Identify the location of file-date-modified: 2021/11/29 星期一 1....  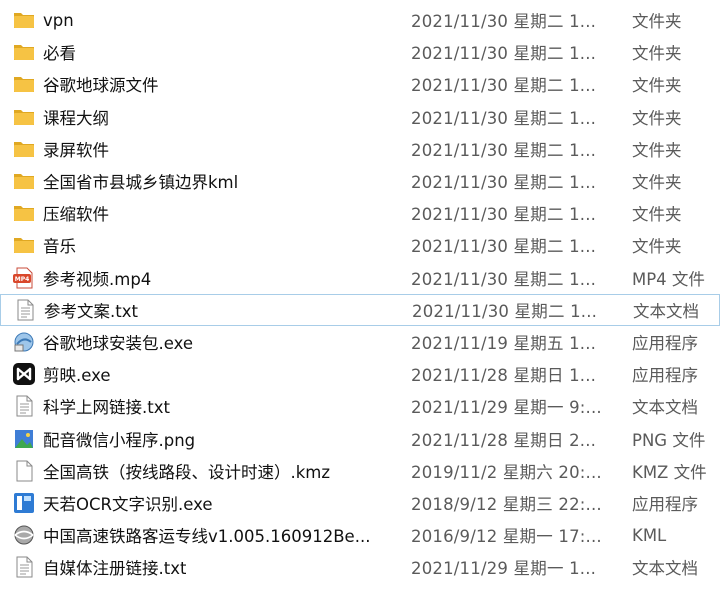
(504, 569).